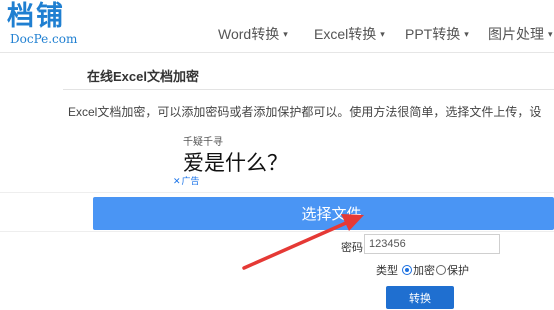  I want to click on annotation-arrow-line, so click(295, 245).